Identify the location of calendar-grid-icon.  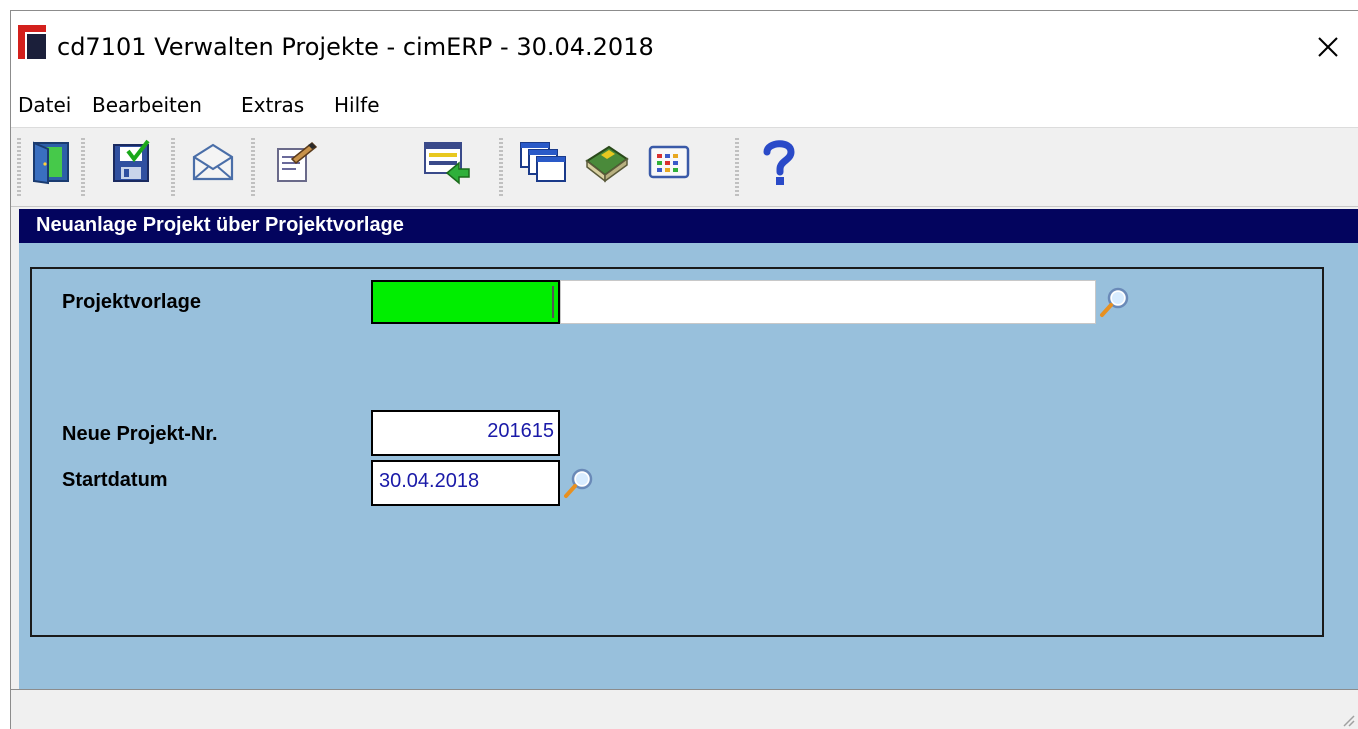
(669, 162).